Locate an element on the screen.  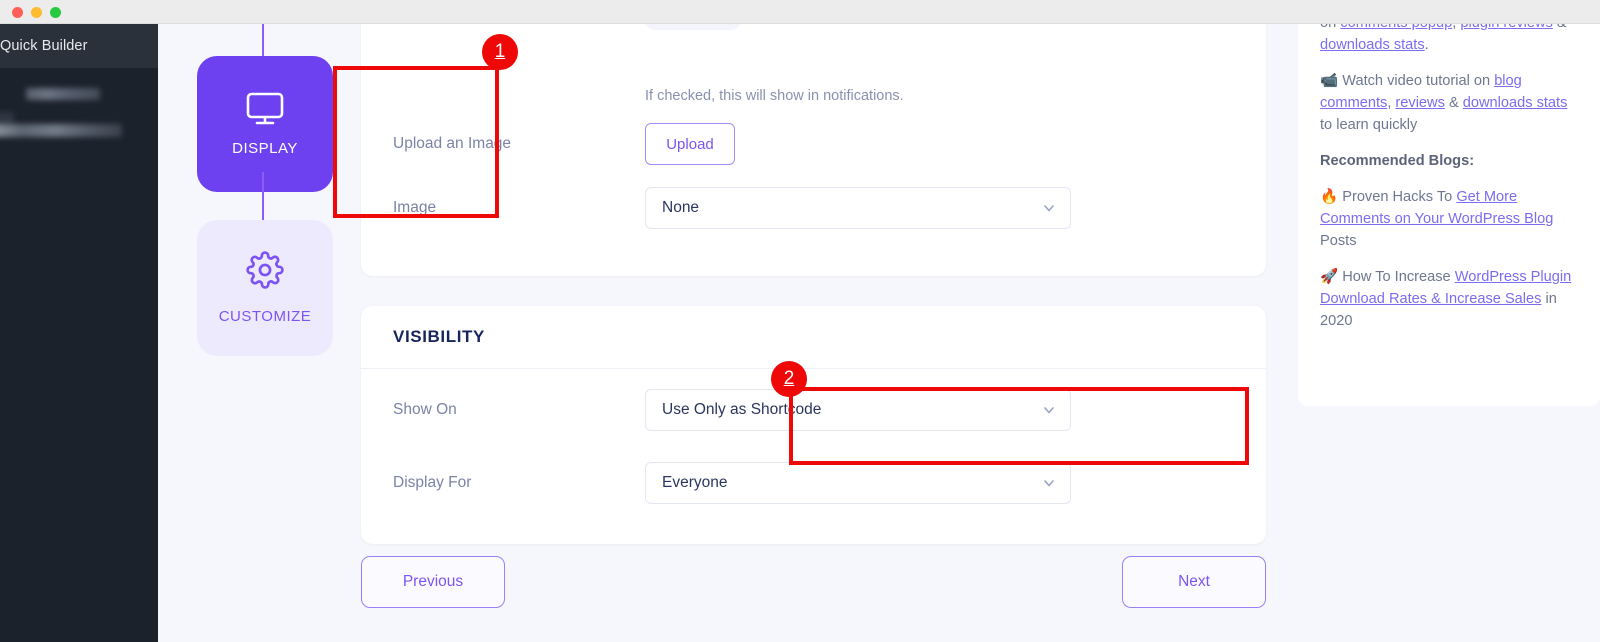
close-window-button is located at coordinates (17, 12).